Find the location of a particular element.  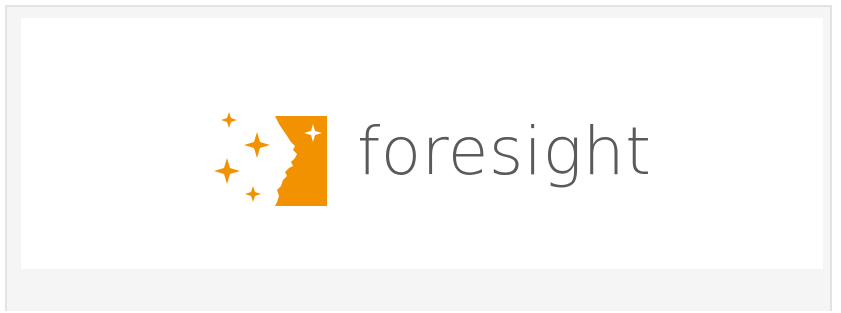

brand-wordmark: foresight is located at coordinates (504, 151).